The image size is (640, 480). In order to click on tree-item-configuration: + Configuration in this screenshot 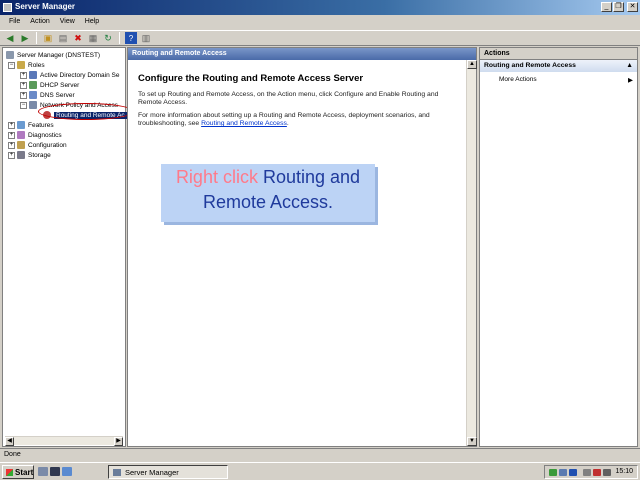, I will do `click(37, 145)`.